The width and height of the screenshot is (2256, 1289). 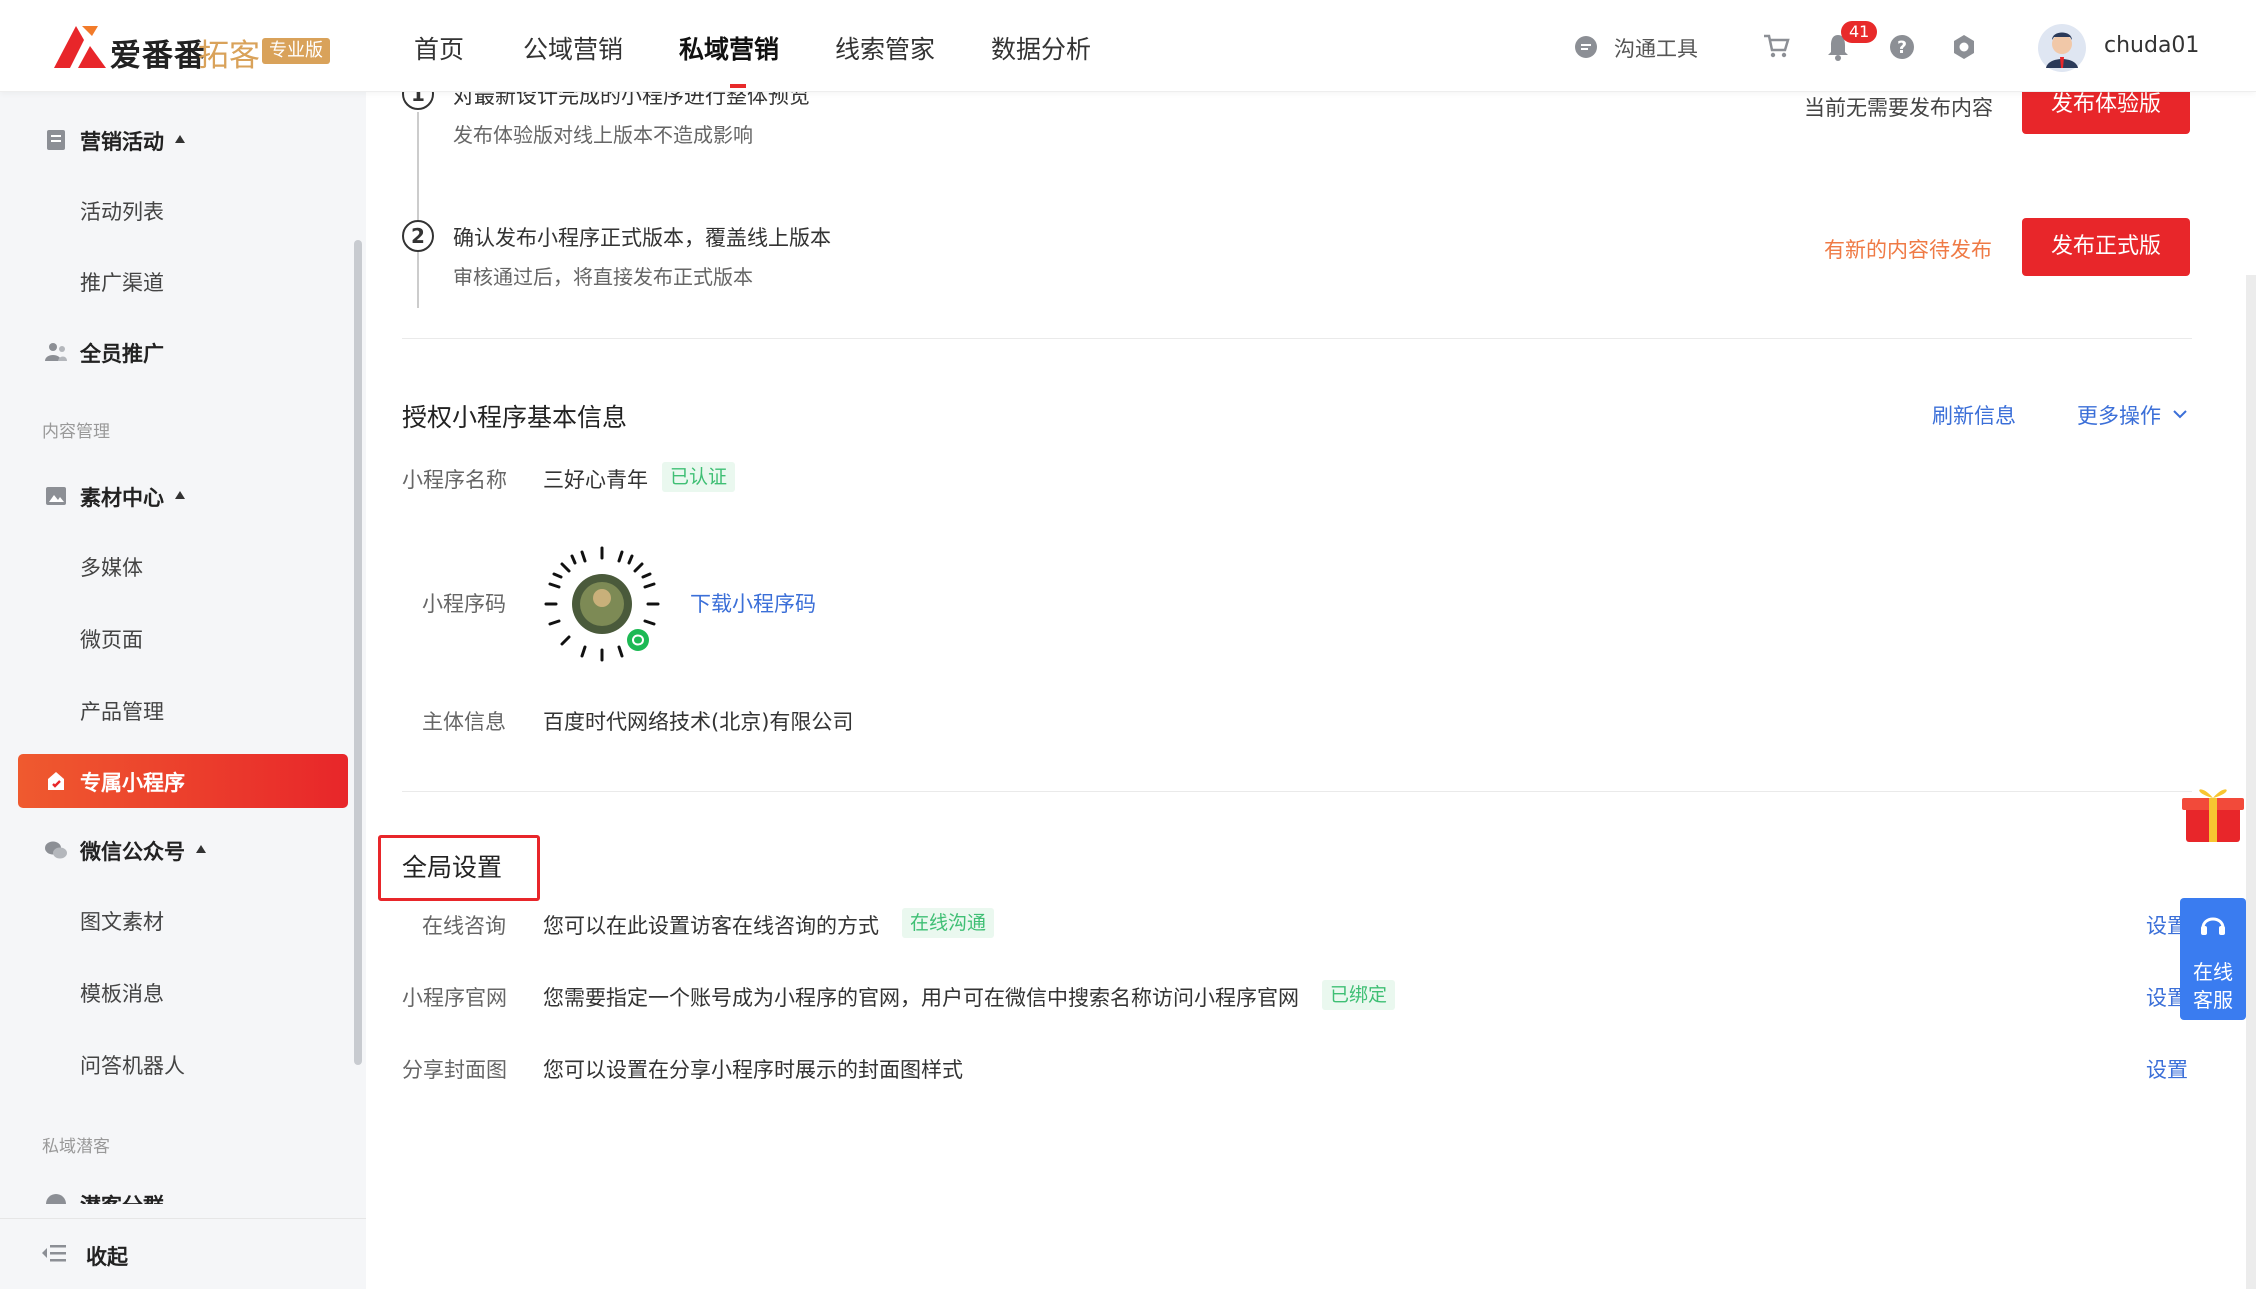 I want to click on official-site-label: 小程序官网, so click(x=454, y=998).